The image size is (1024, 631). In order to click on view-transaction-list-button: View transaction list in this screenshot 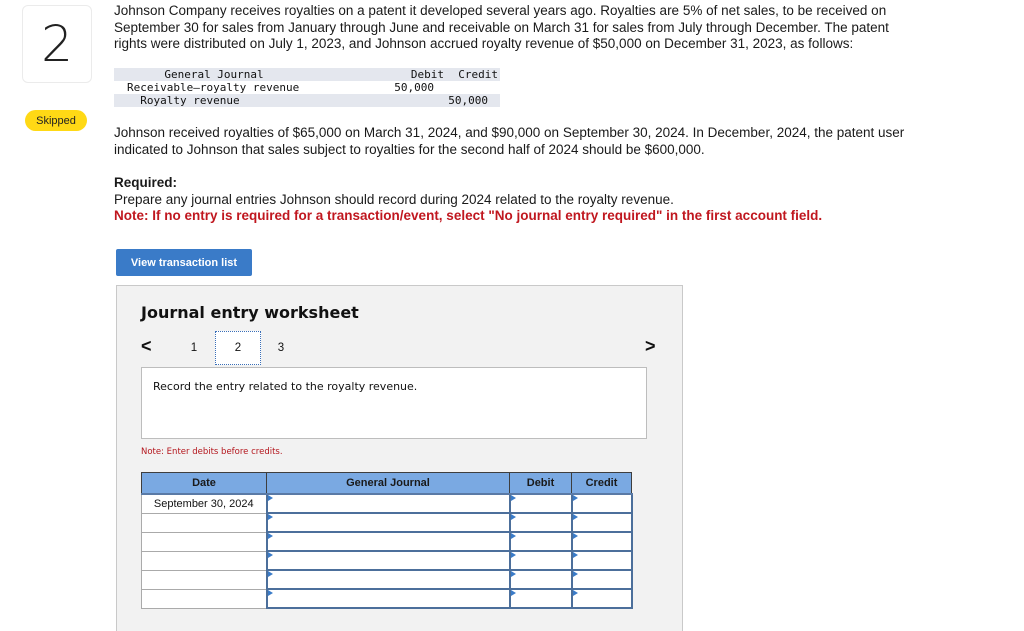, I will do `click(184, 262)`.